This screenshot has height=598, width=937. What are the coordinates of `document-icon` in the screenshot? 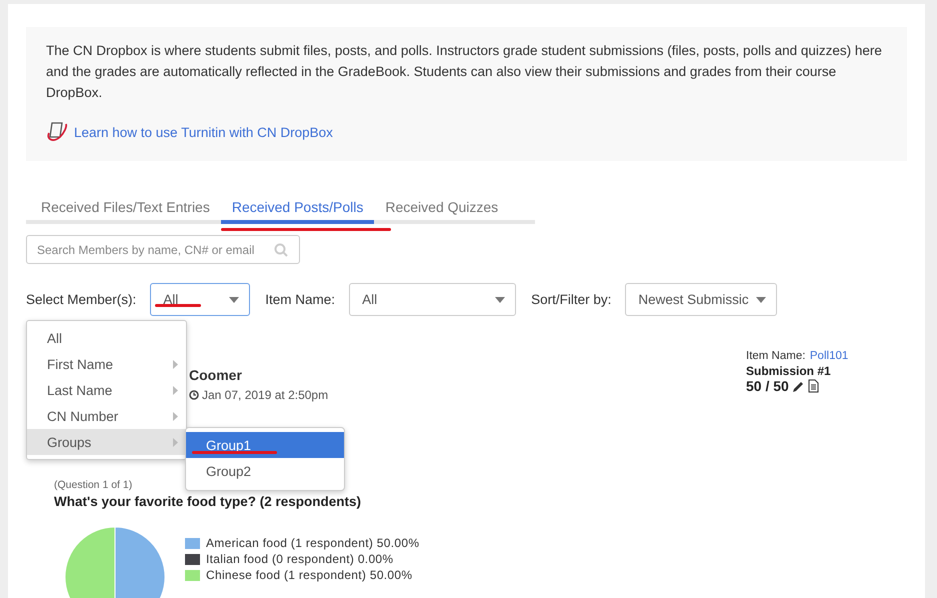 It's located at (813, 386).